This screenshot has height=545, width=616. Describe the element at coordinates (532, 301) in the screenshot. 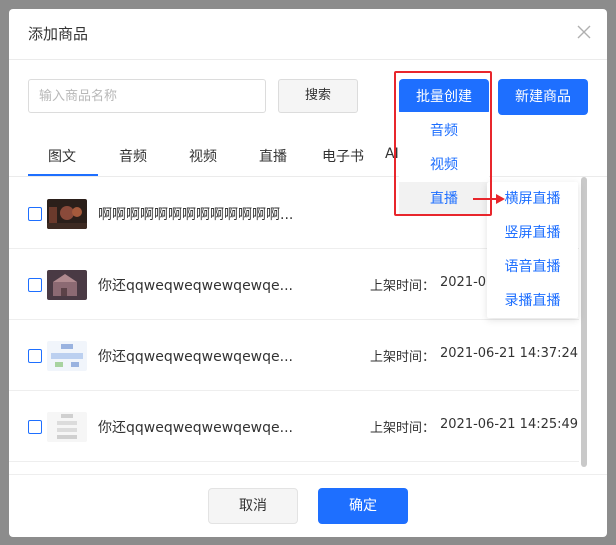

I see `submenu-item-recorded-live: 录播直播` at that location.